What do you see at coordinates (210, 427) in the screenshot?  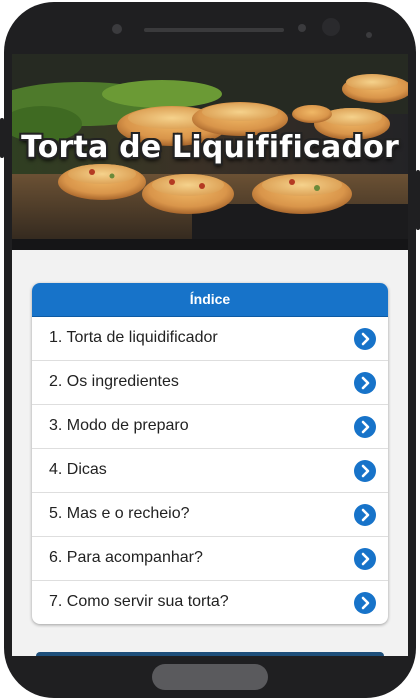 I see `toc-item-modo-de-preparo: 3. Modo de preparo` at bounding box center [210, 427].